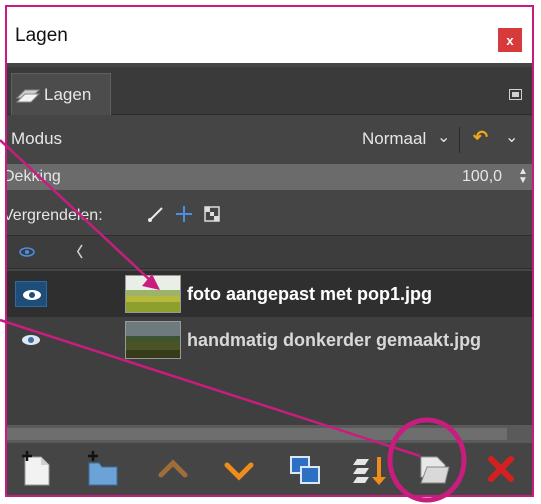  I want to click on delete-layer-button, so click(501, 469).